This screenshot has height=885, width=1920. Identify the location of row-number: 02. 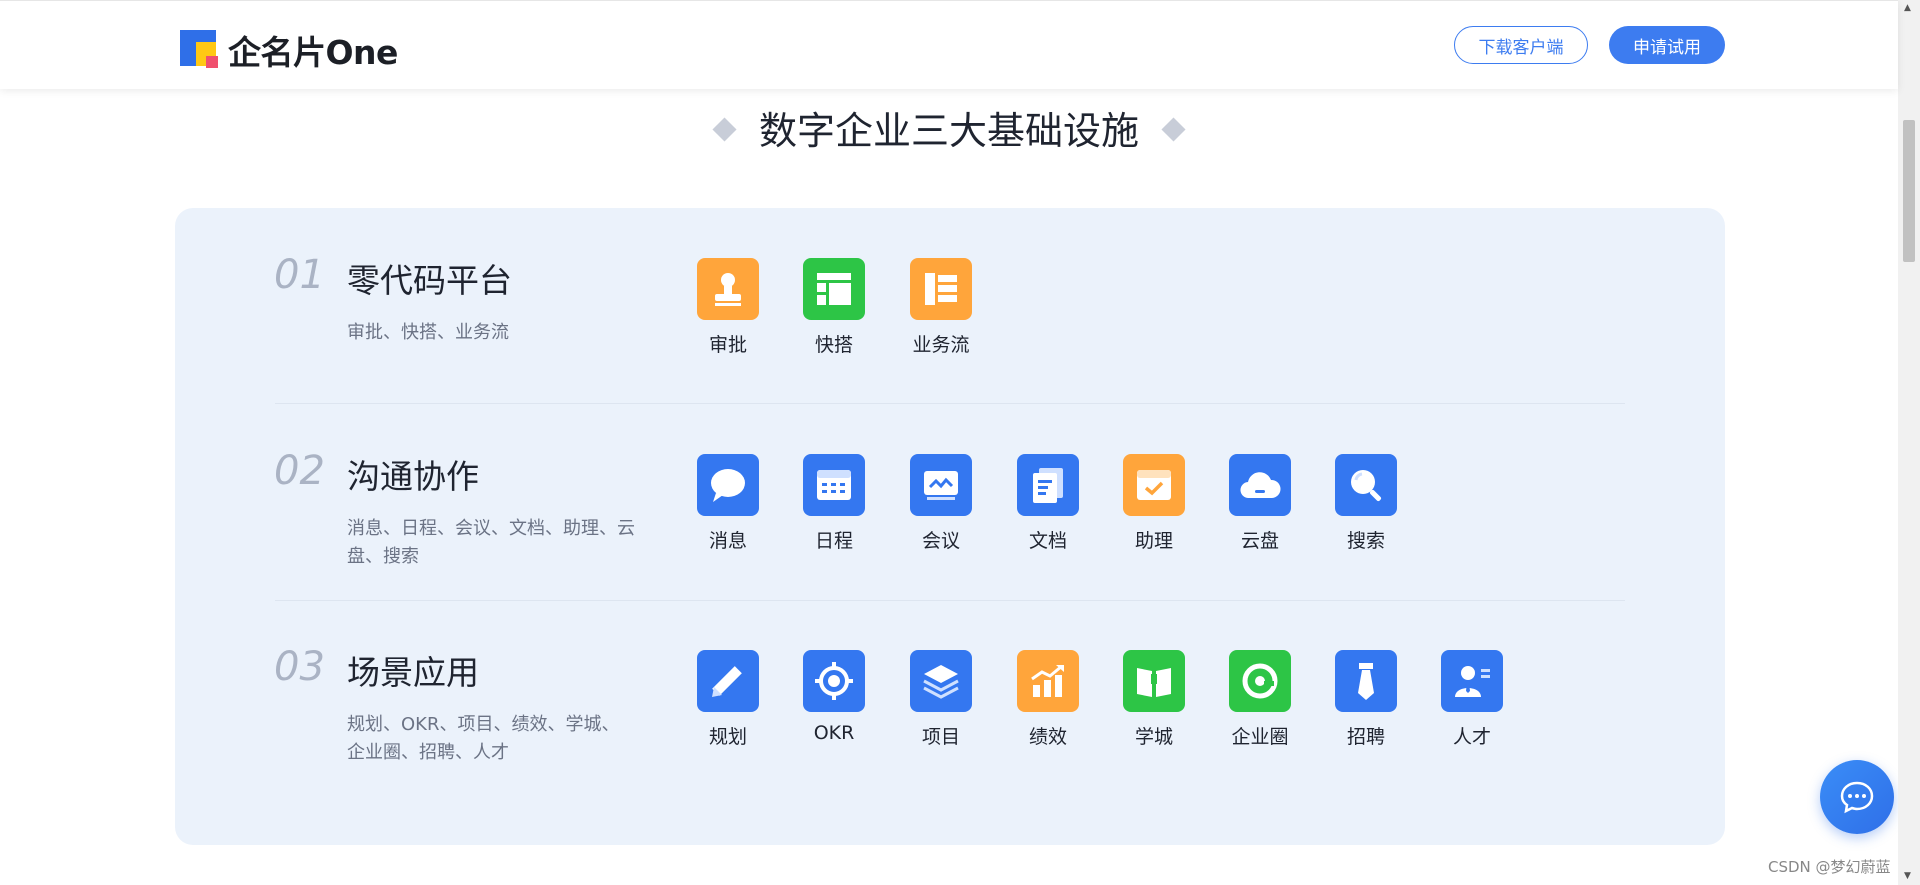
(299, 471).